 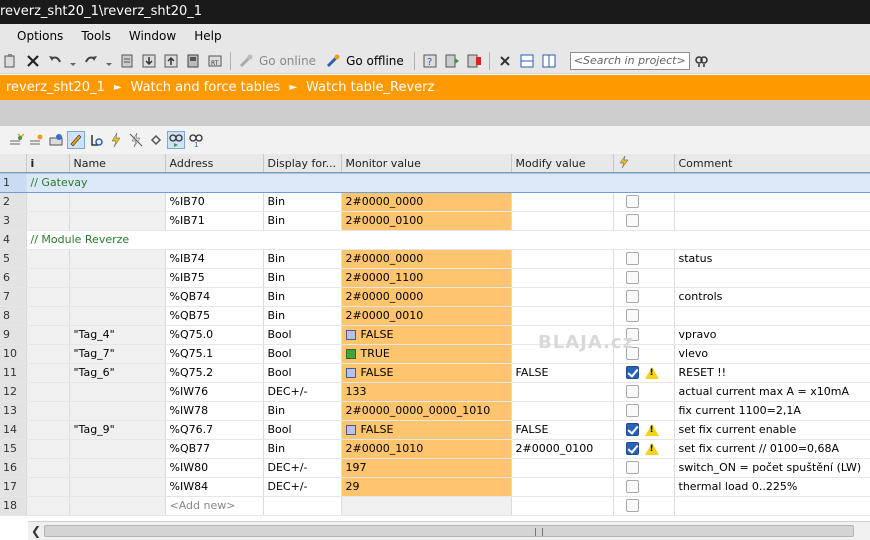 What do you see at coordinates (117, 335) in the screenshot?
I see `tag-name: "Tag_4"` at bounding box center [117, 335].